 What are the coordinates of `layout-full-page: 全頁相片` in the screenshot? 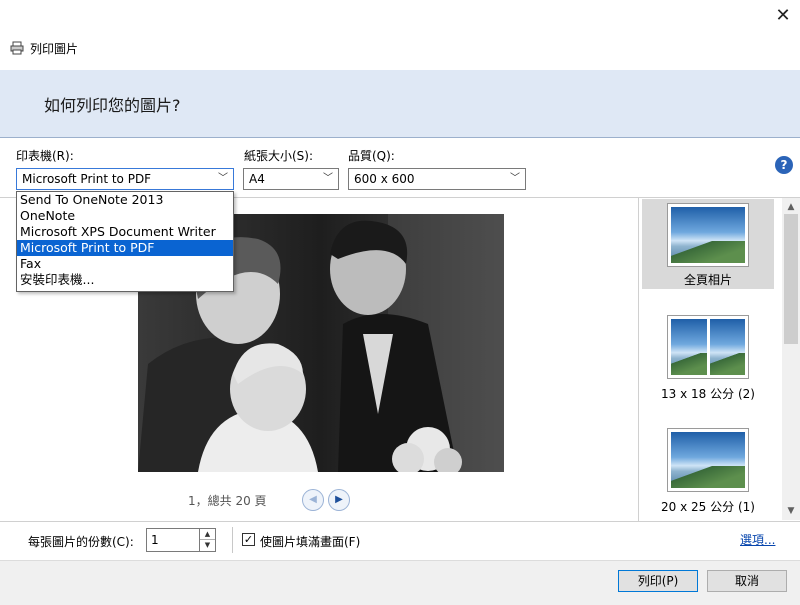 It's located at (708, 244).